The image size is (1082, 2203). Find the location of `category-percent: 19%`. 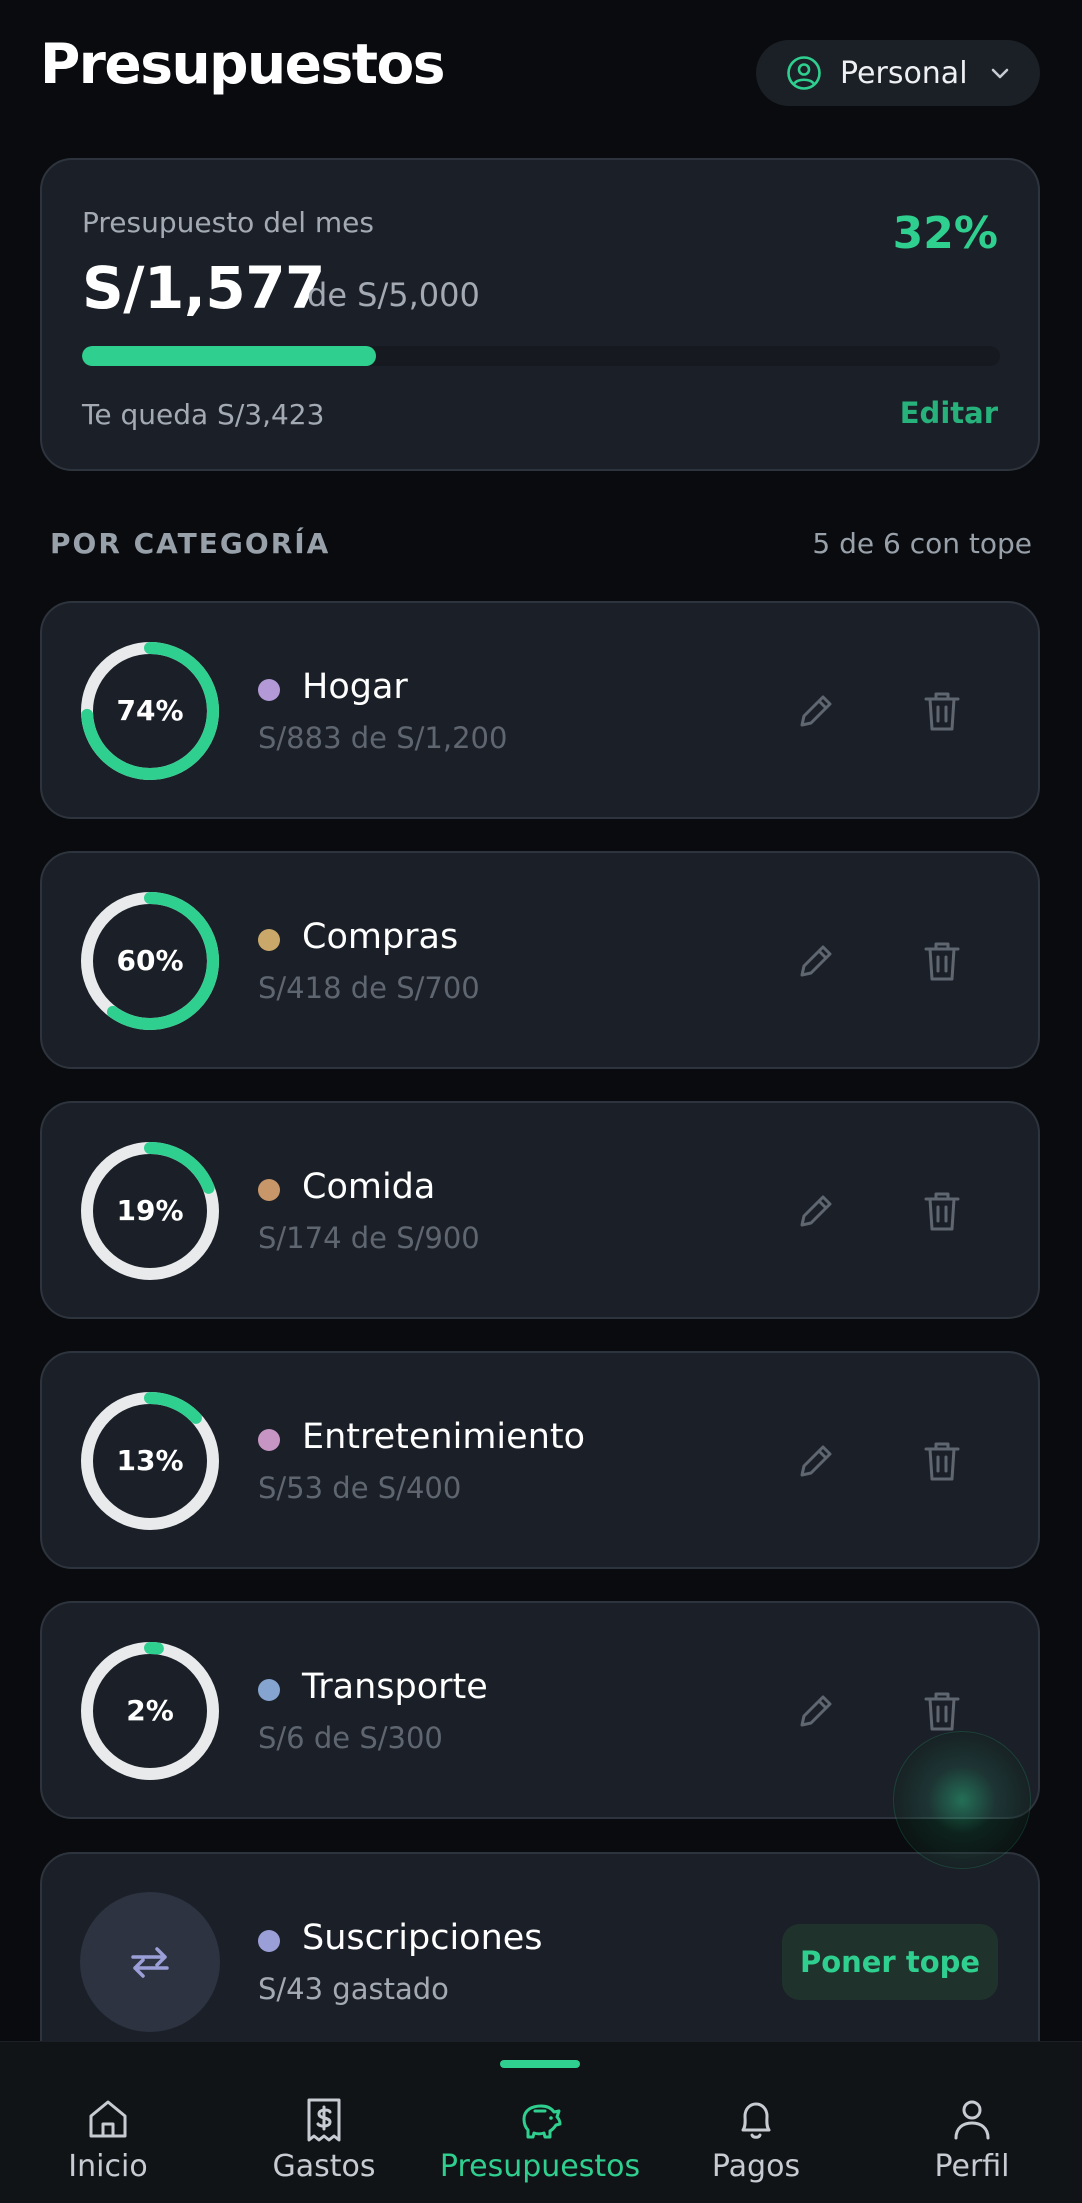

category-percent: 19% is located at coordinates (150, 1210).